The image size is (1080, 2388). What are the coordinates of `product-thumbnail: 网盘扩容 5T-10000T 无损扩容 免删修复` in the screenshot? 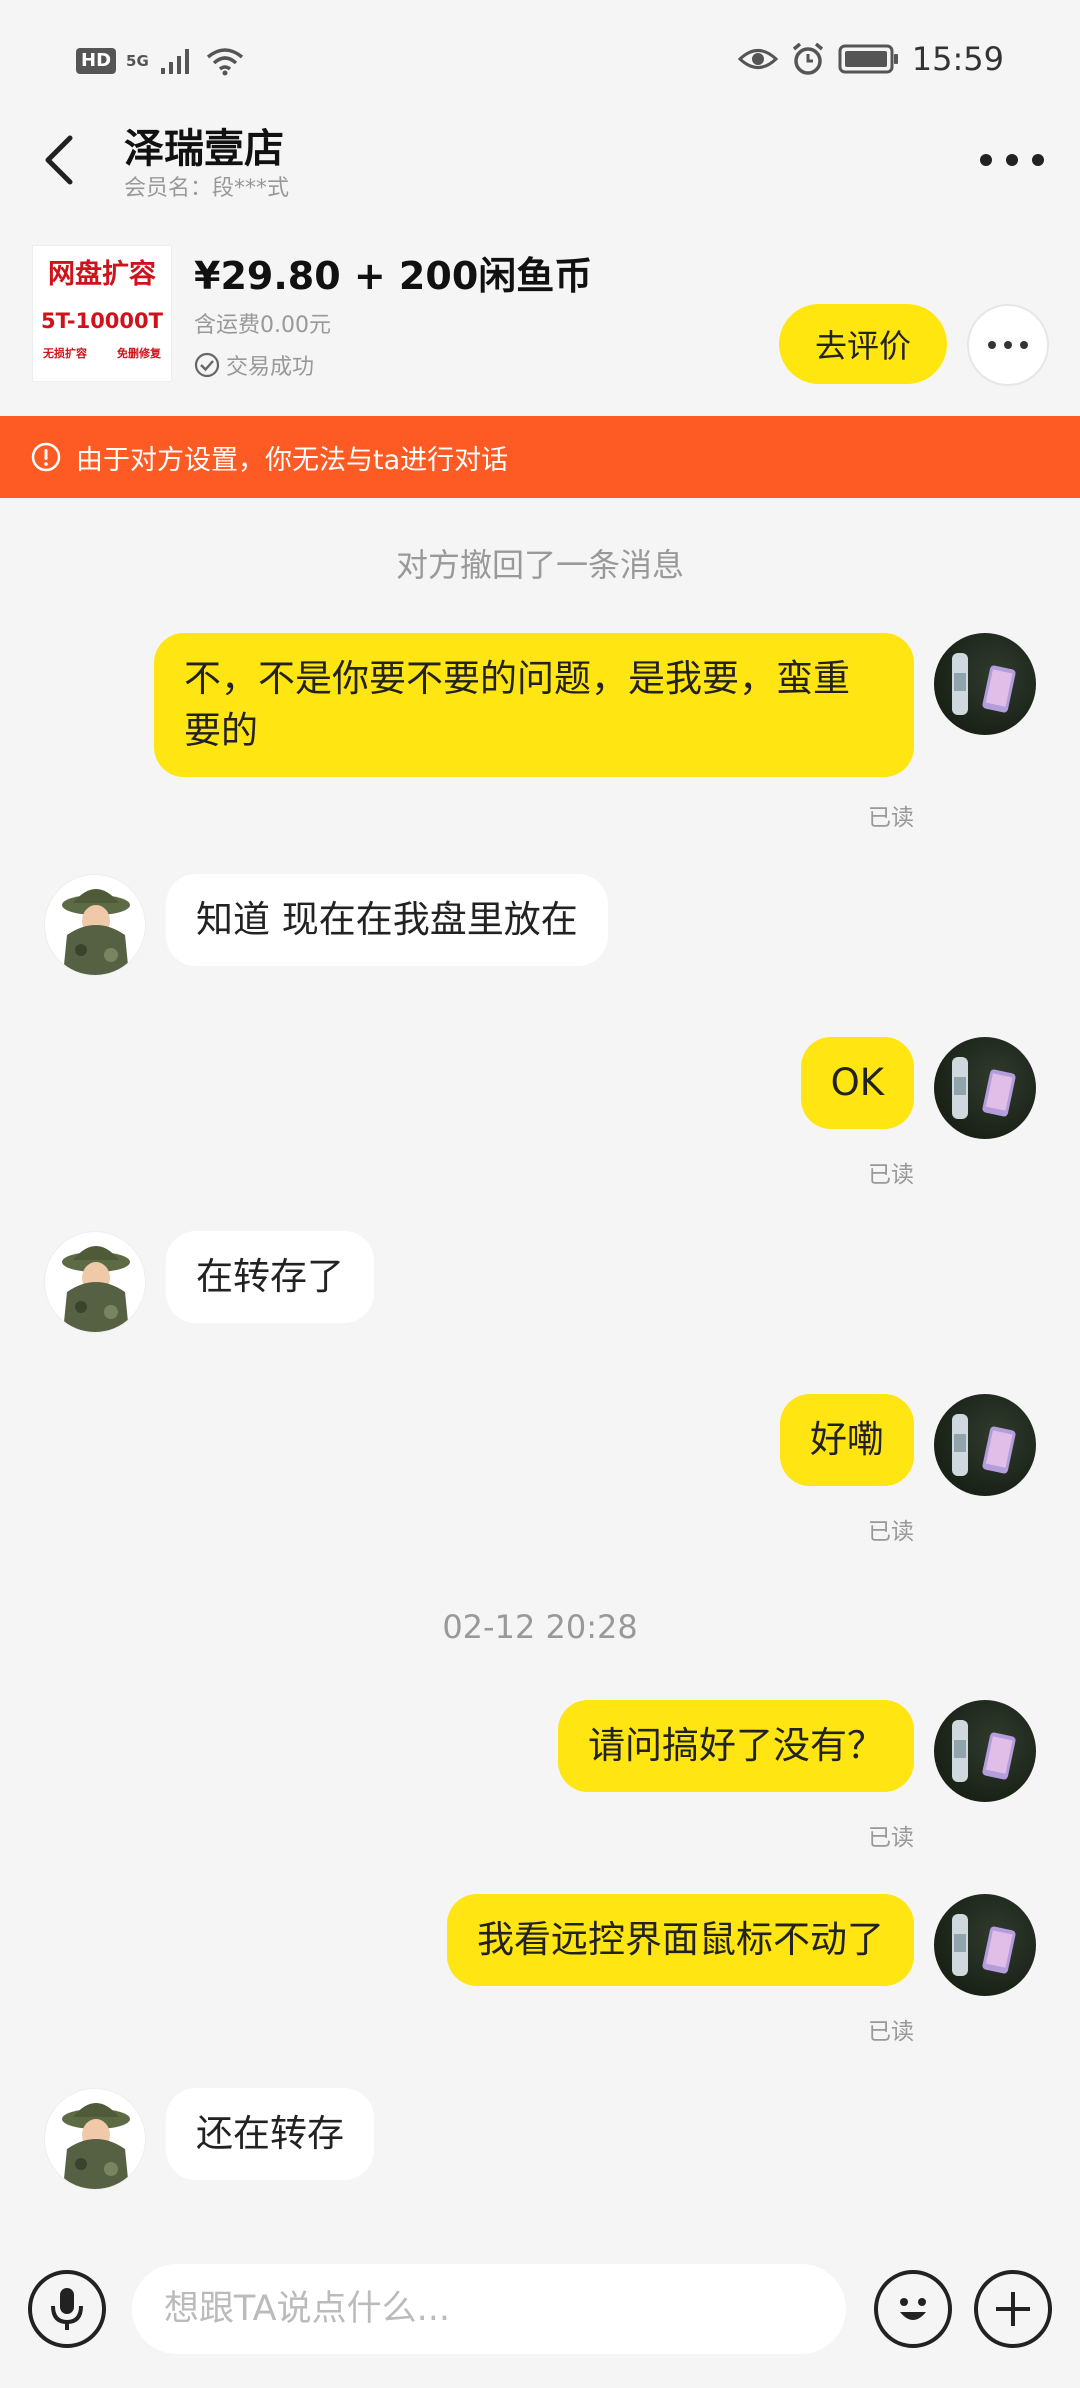 It's located at (102, 313).